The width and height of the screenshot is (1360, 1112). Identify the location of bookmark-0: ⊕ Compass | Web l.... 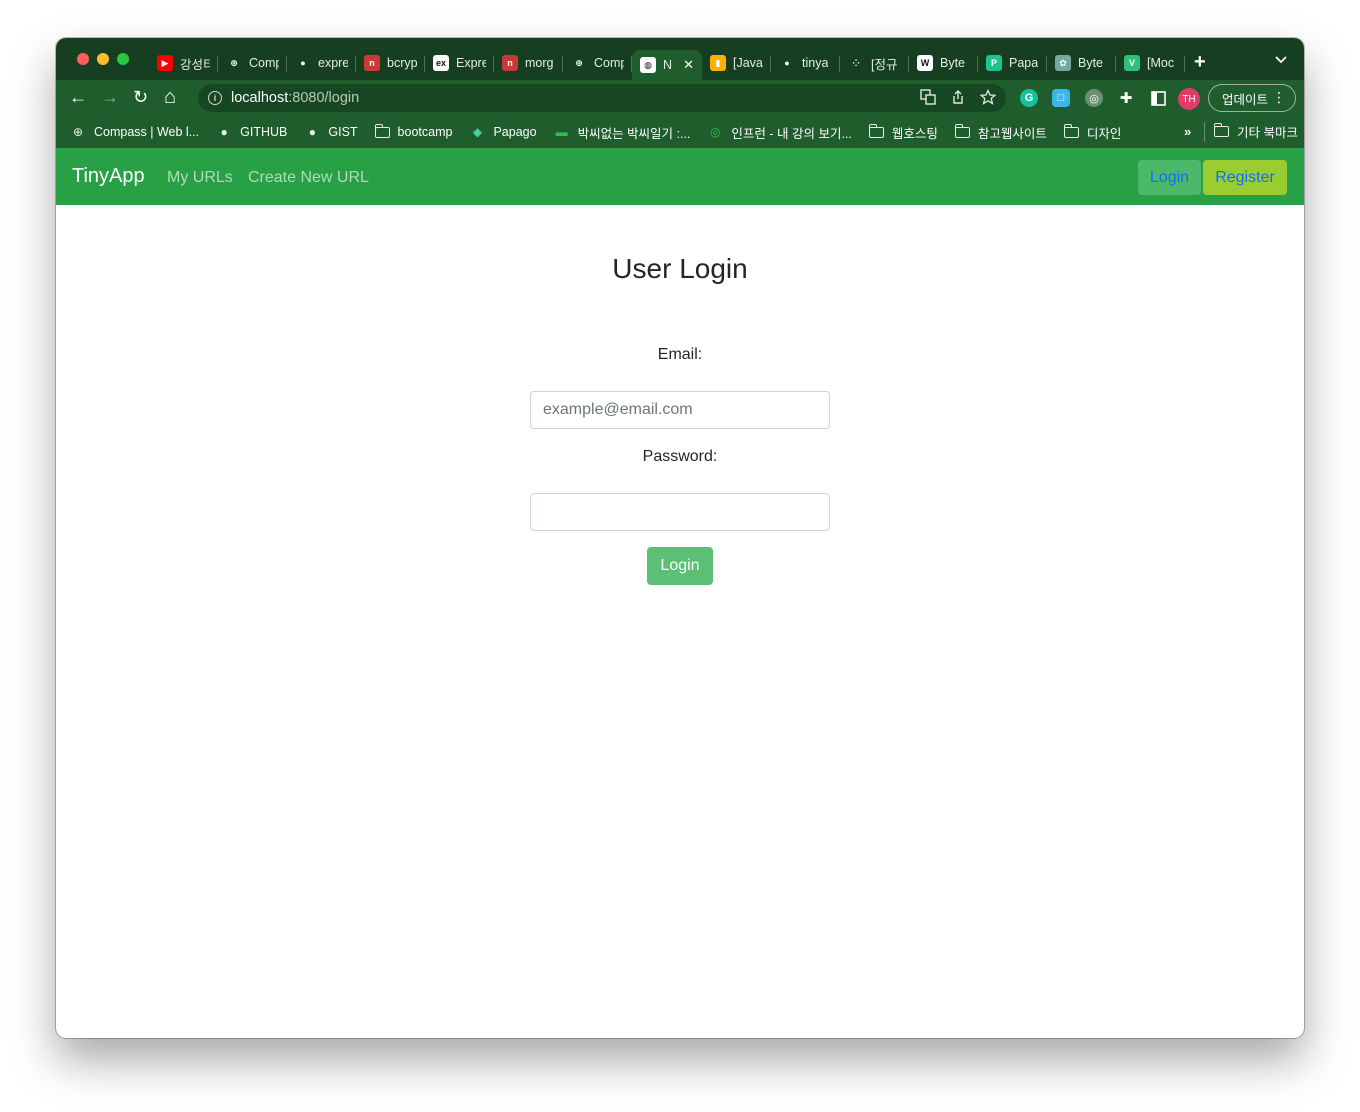
(134, 132).